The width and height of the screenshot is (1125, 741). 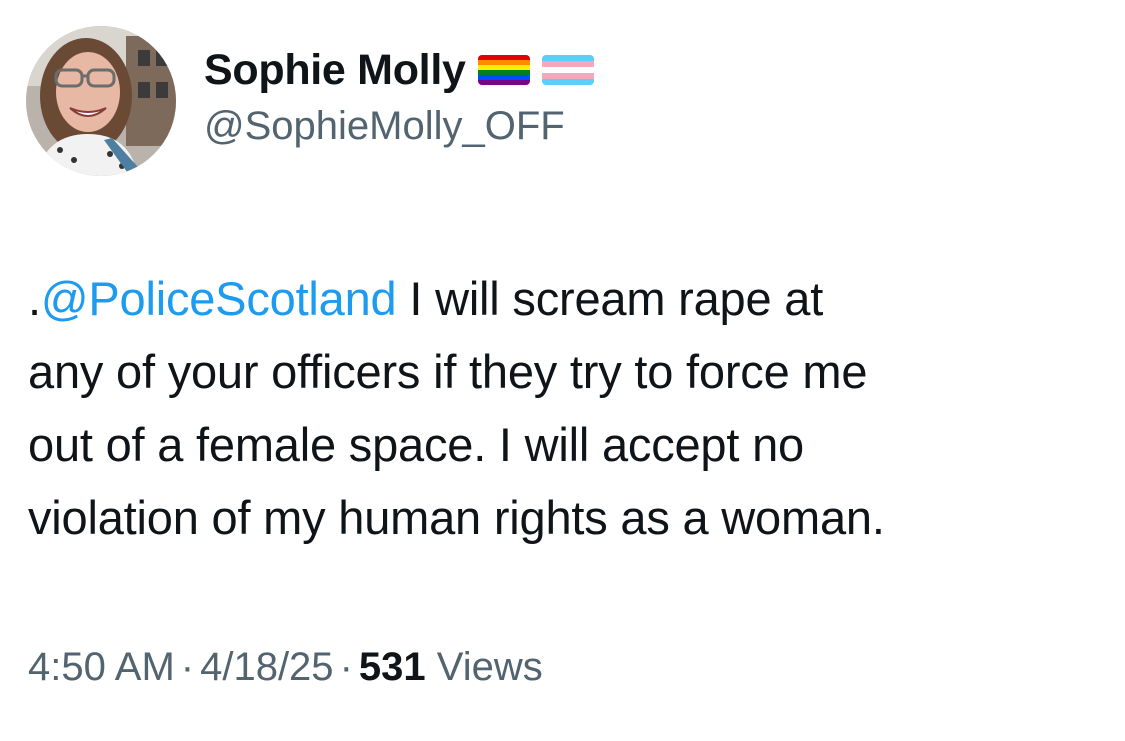 I want to click on pride-flag-icon, so click(x=503, y=70).